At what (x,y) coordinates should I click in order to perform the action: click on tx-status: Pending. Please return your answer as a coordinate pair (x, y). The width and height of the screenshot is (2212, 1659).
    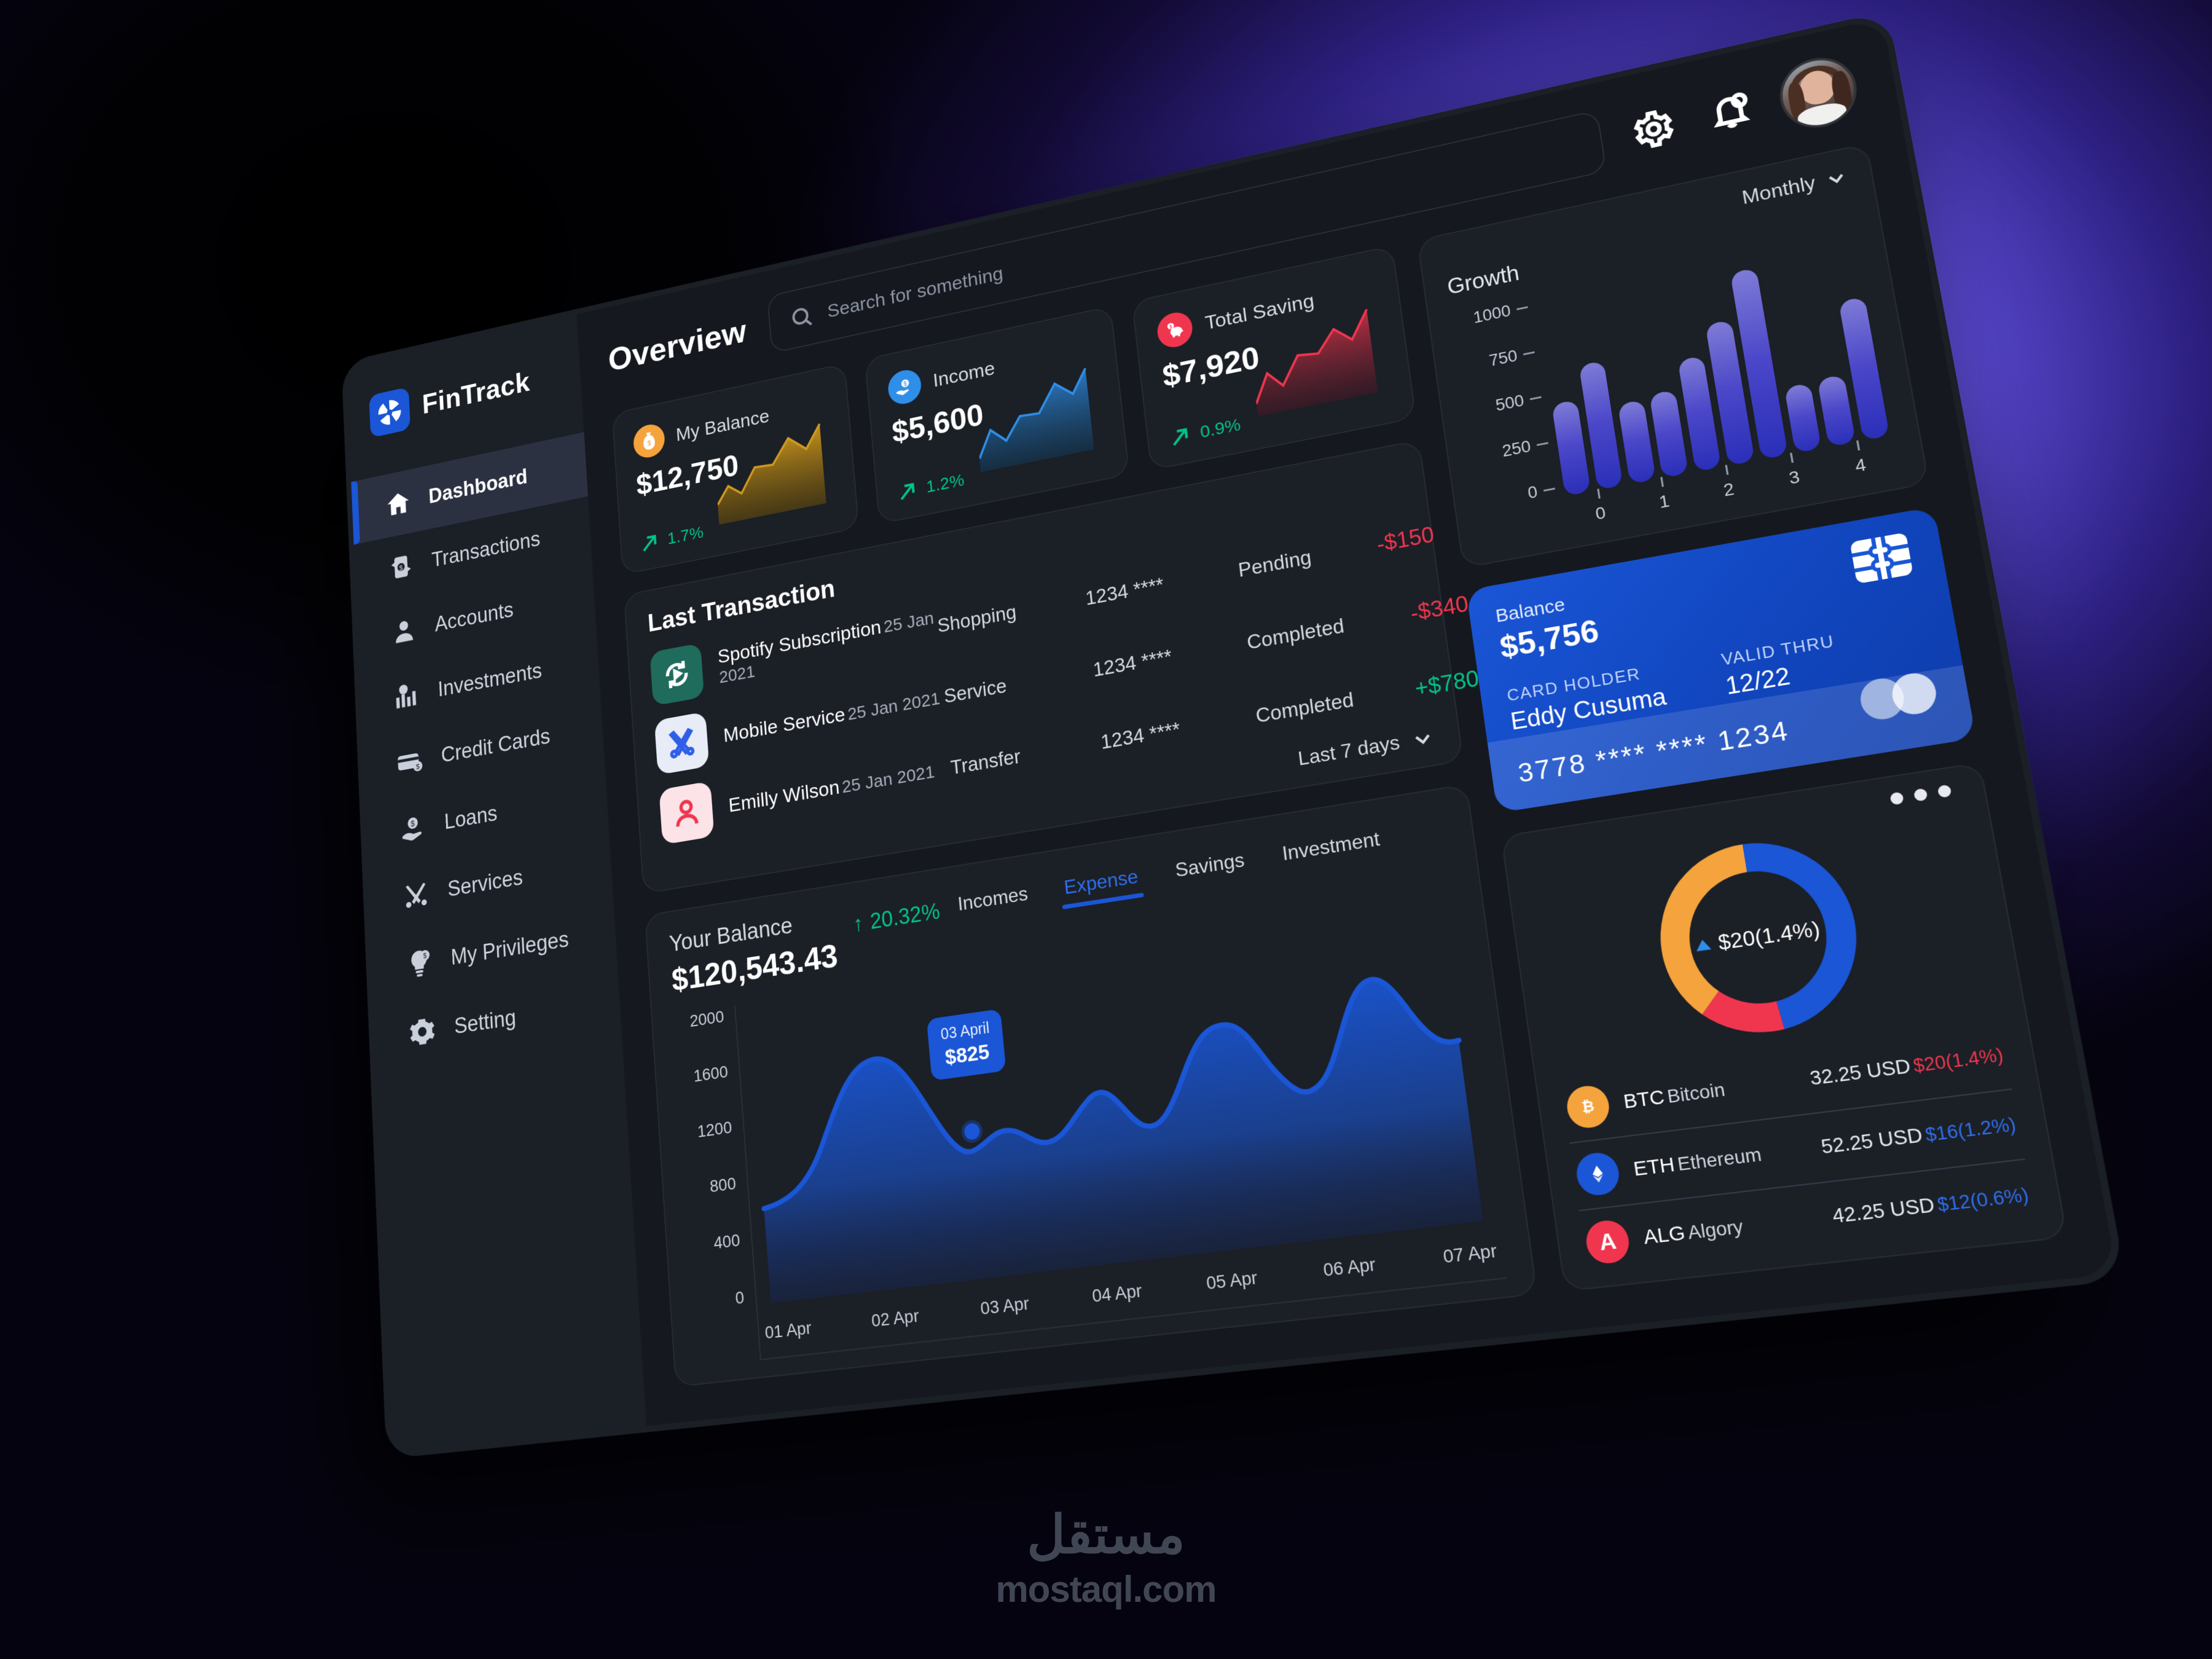
    Looking at the image, I should click on (1275, 563).